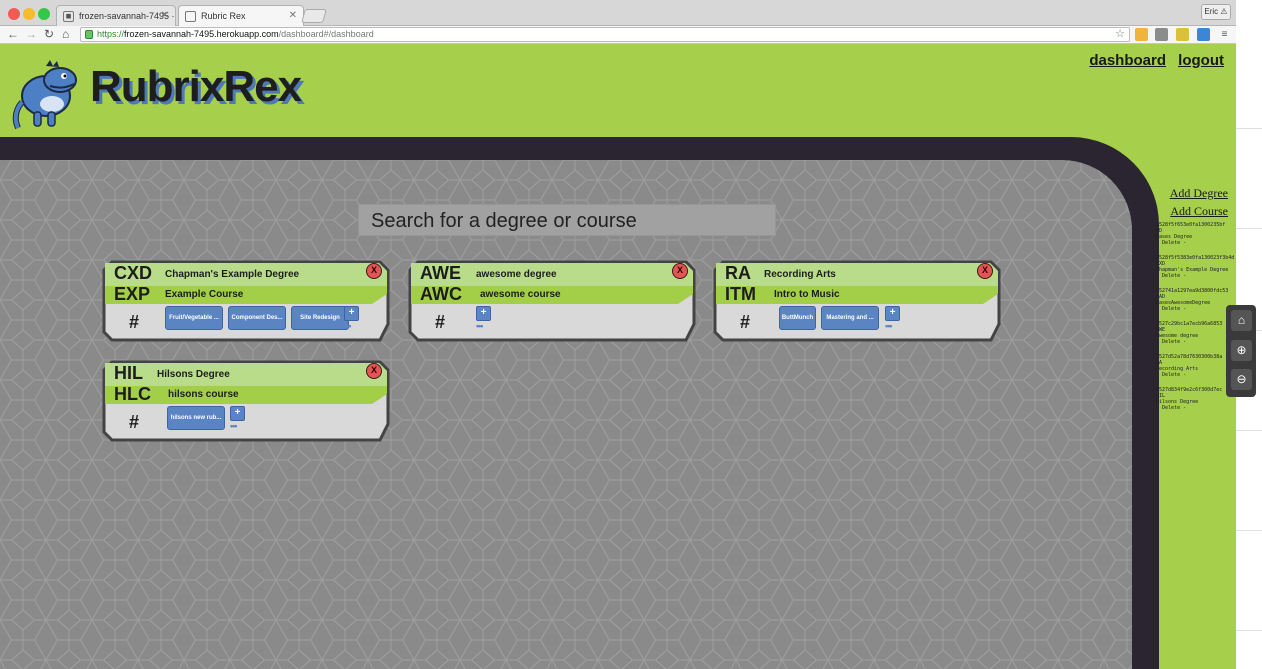  Describe the element at coordinates (1127, 60) in the screenshot. I see `dashboard-link: dashboard` at that location.